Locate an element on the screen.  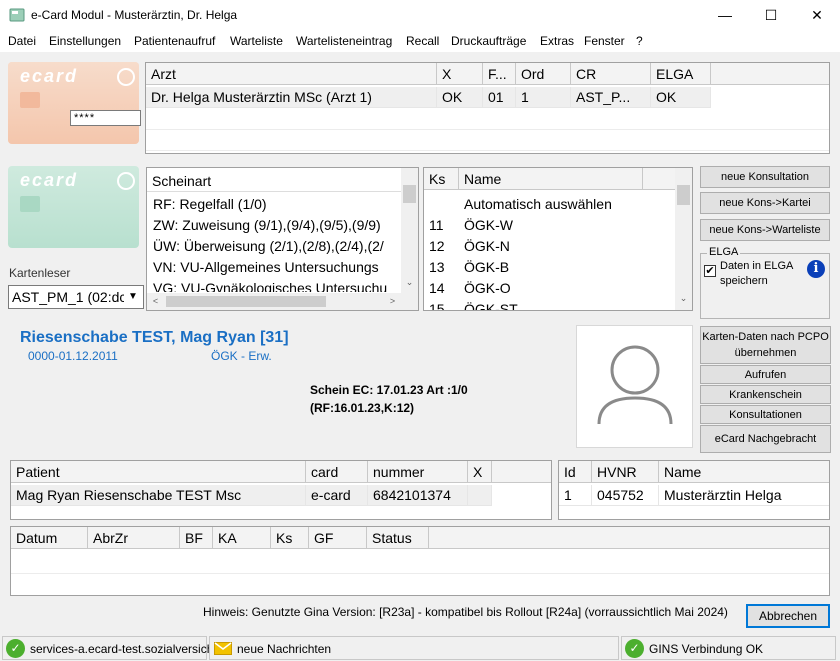
app-icon is located at coordinates (17, 15).